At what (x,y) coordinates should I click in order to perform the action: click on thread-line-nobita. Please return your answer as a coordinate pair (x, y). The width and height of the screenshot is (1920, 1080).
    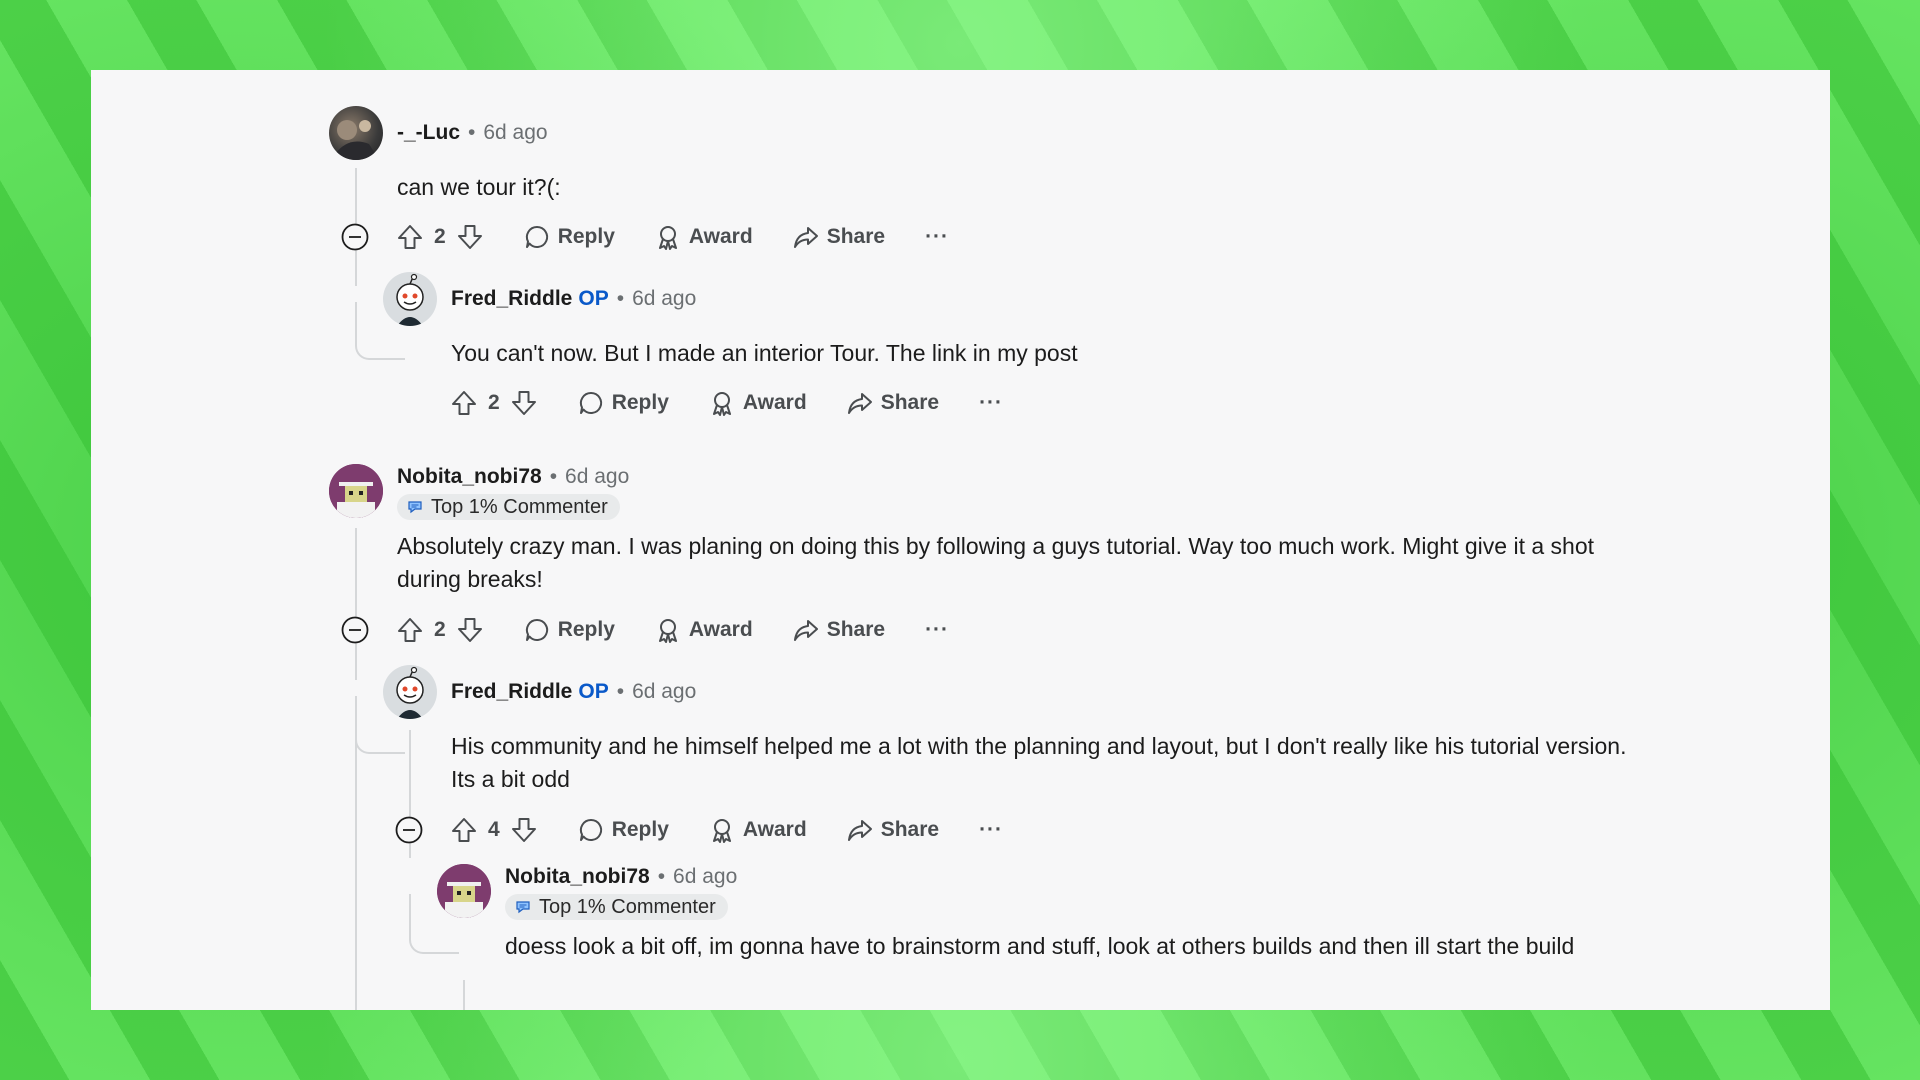
    Looking at the image, I should click on (356, 604).